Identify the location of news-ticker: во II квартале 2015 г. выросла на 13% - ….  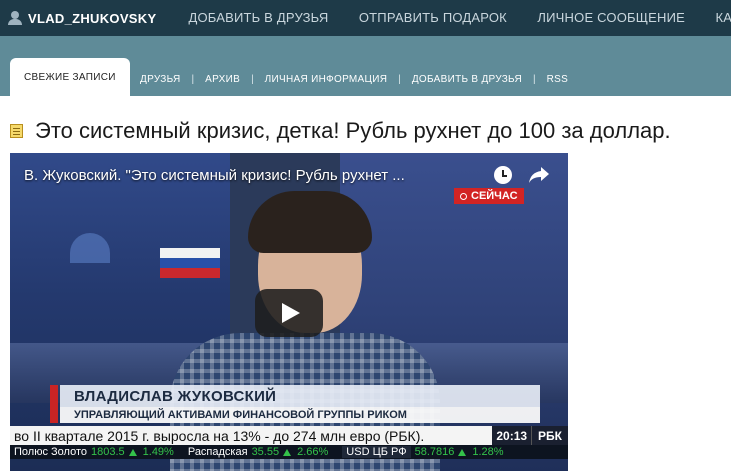
(289, 435).